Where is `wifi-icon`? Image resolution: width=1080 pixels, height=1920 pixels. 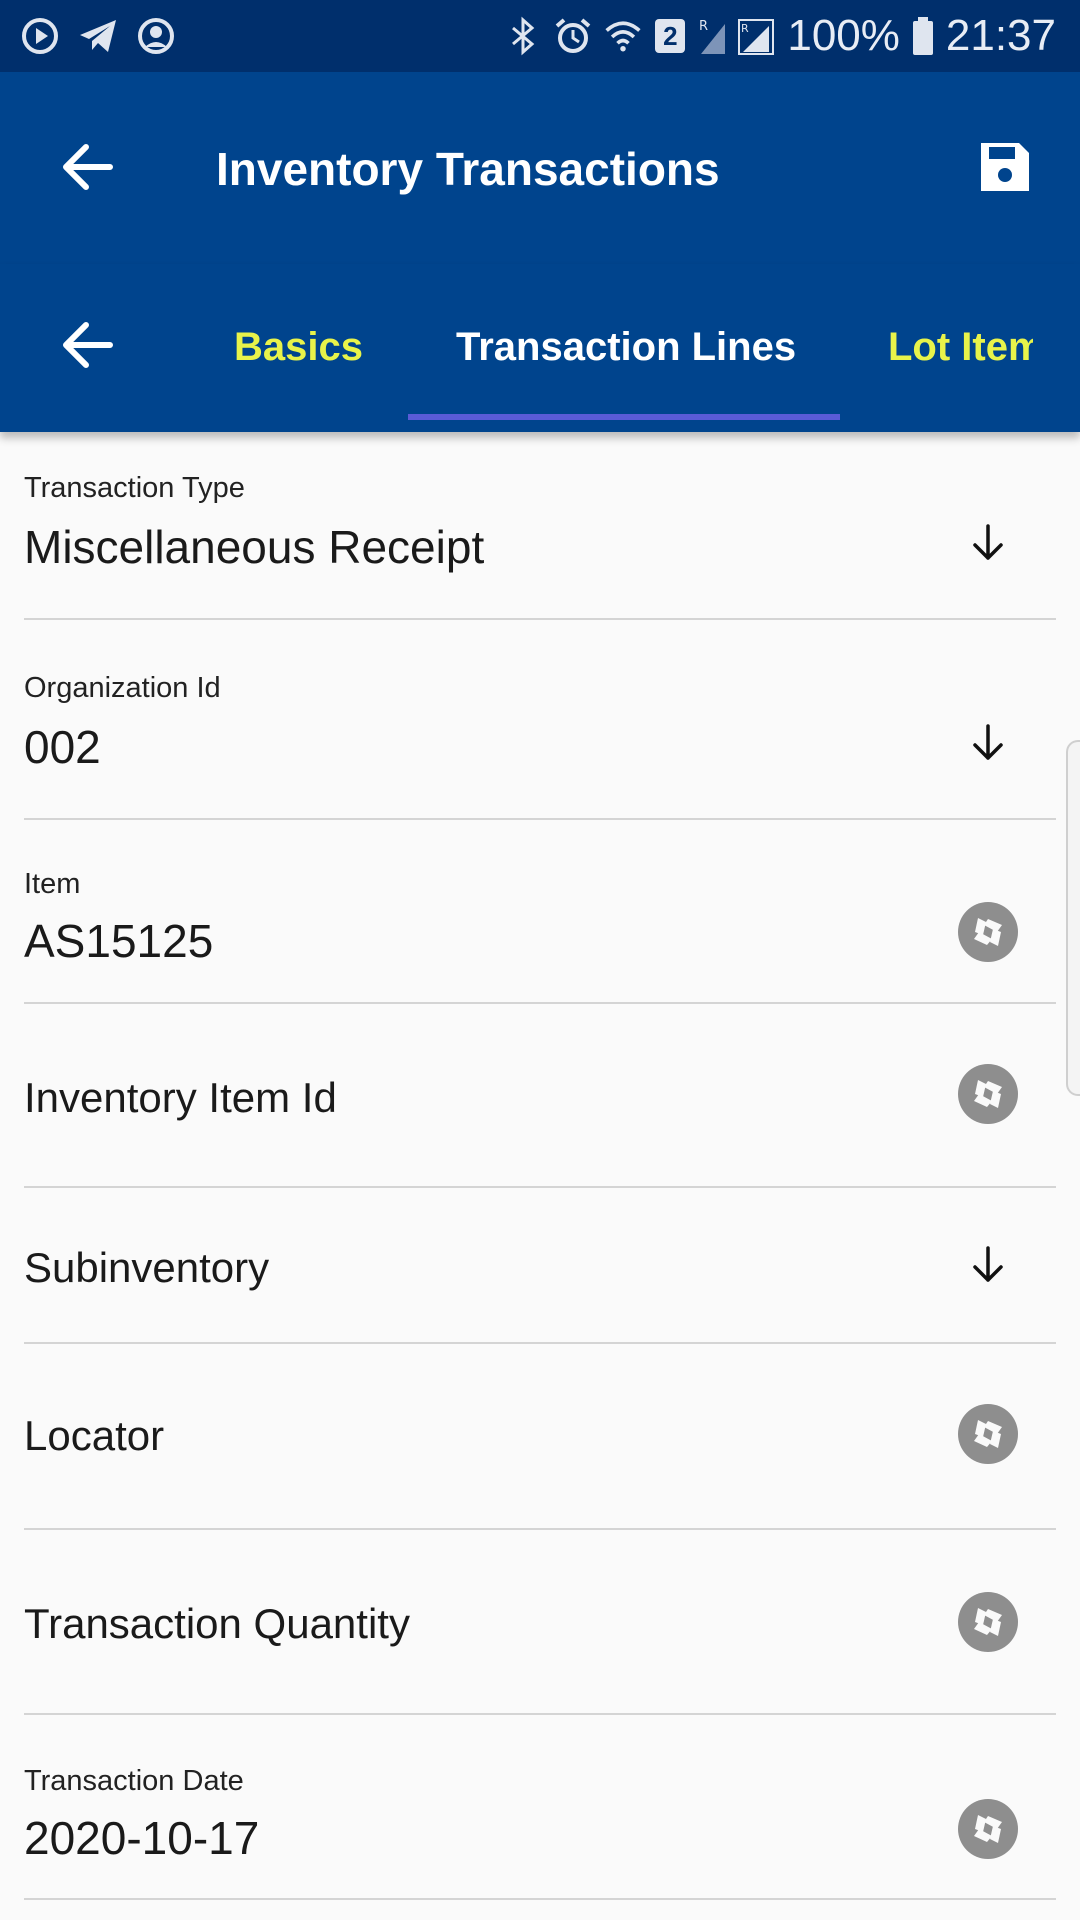
wifi-icon is located at coordinates (623, 36).